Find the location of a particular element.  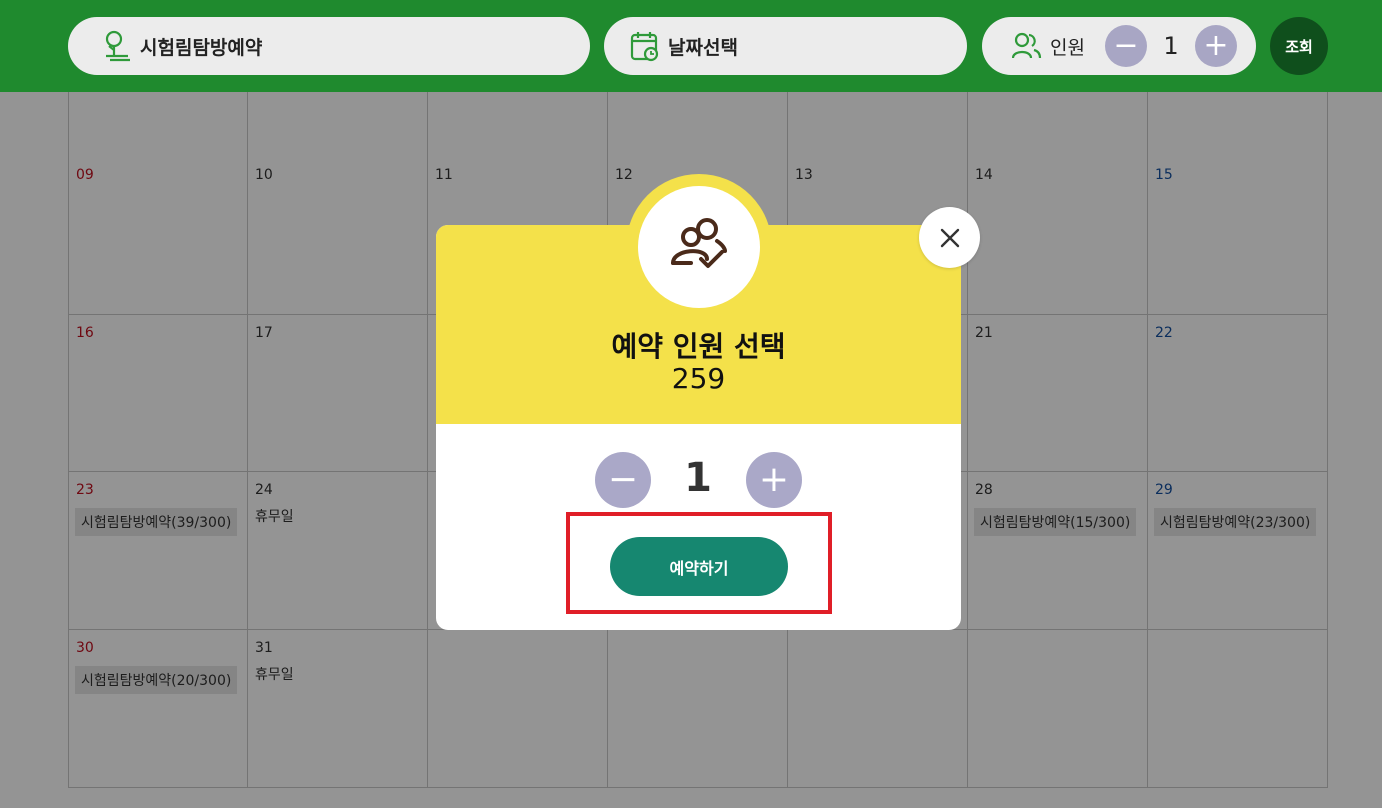

date-label: 날짜선택 is located at coordinates (703, 47).